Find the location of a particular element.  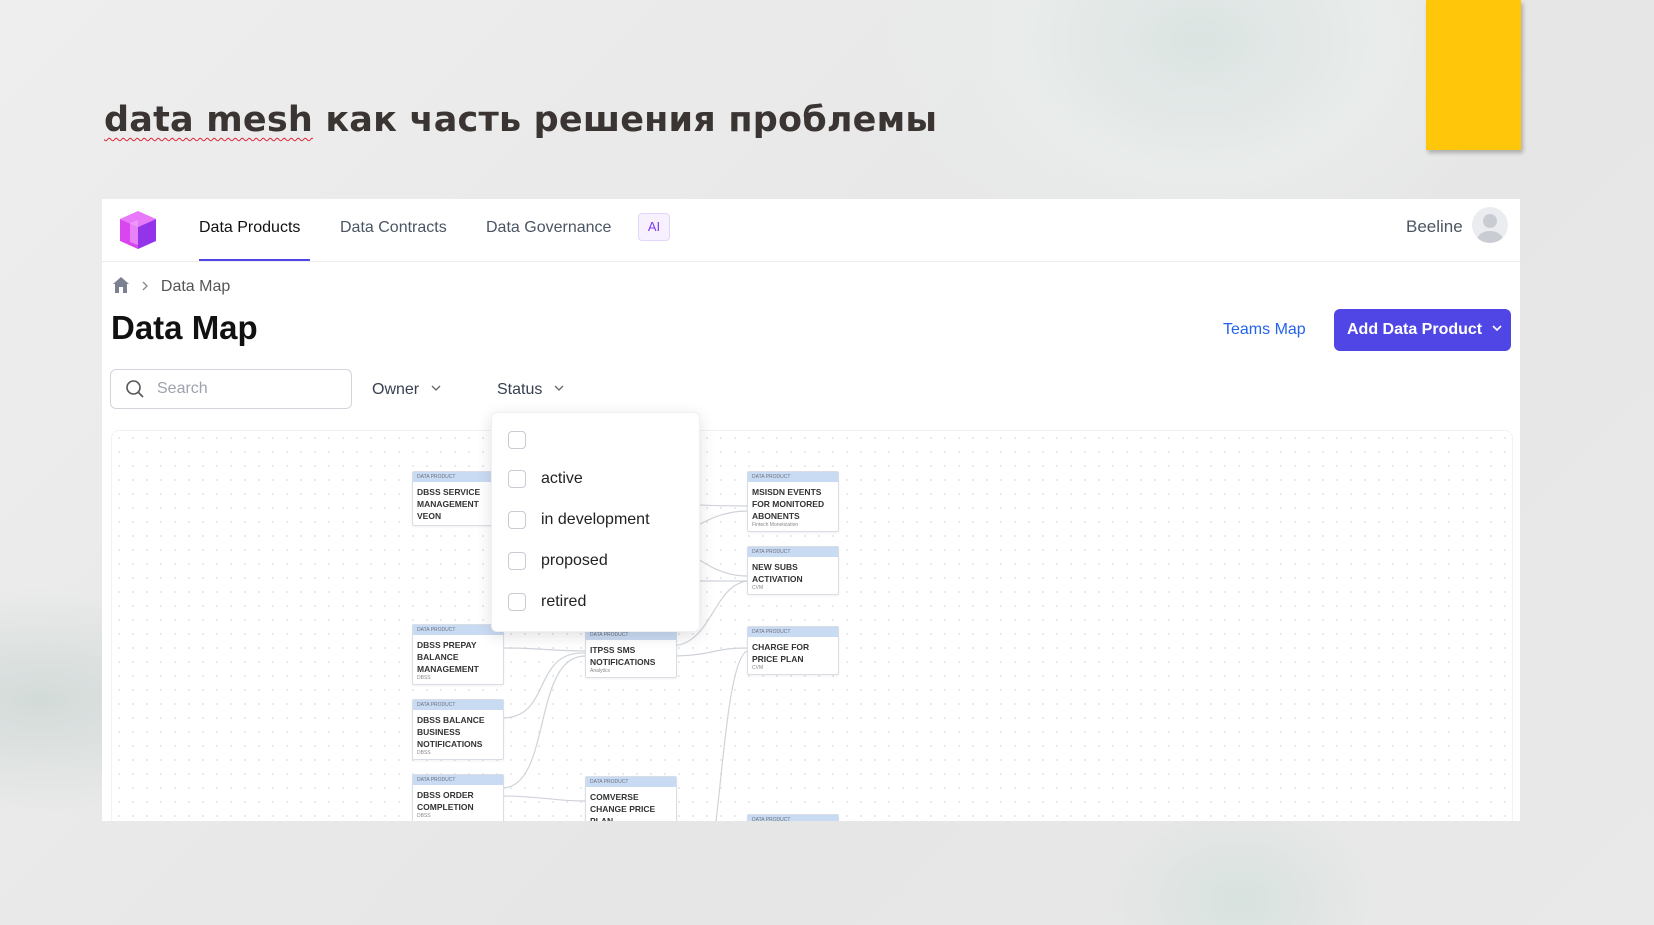

home-icon is located at coordinates (121, 285).